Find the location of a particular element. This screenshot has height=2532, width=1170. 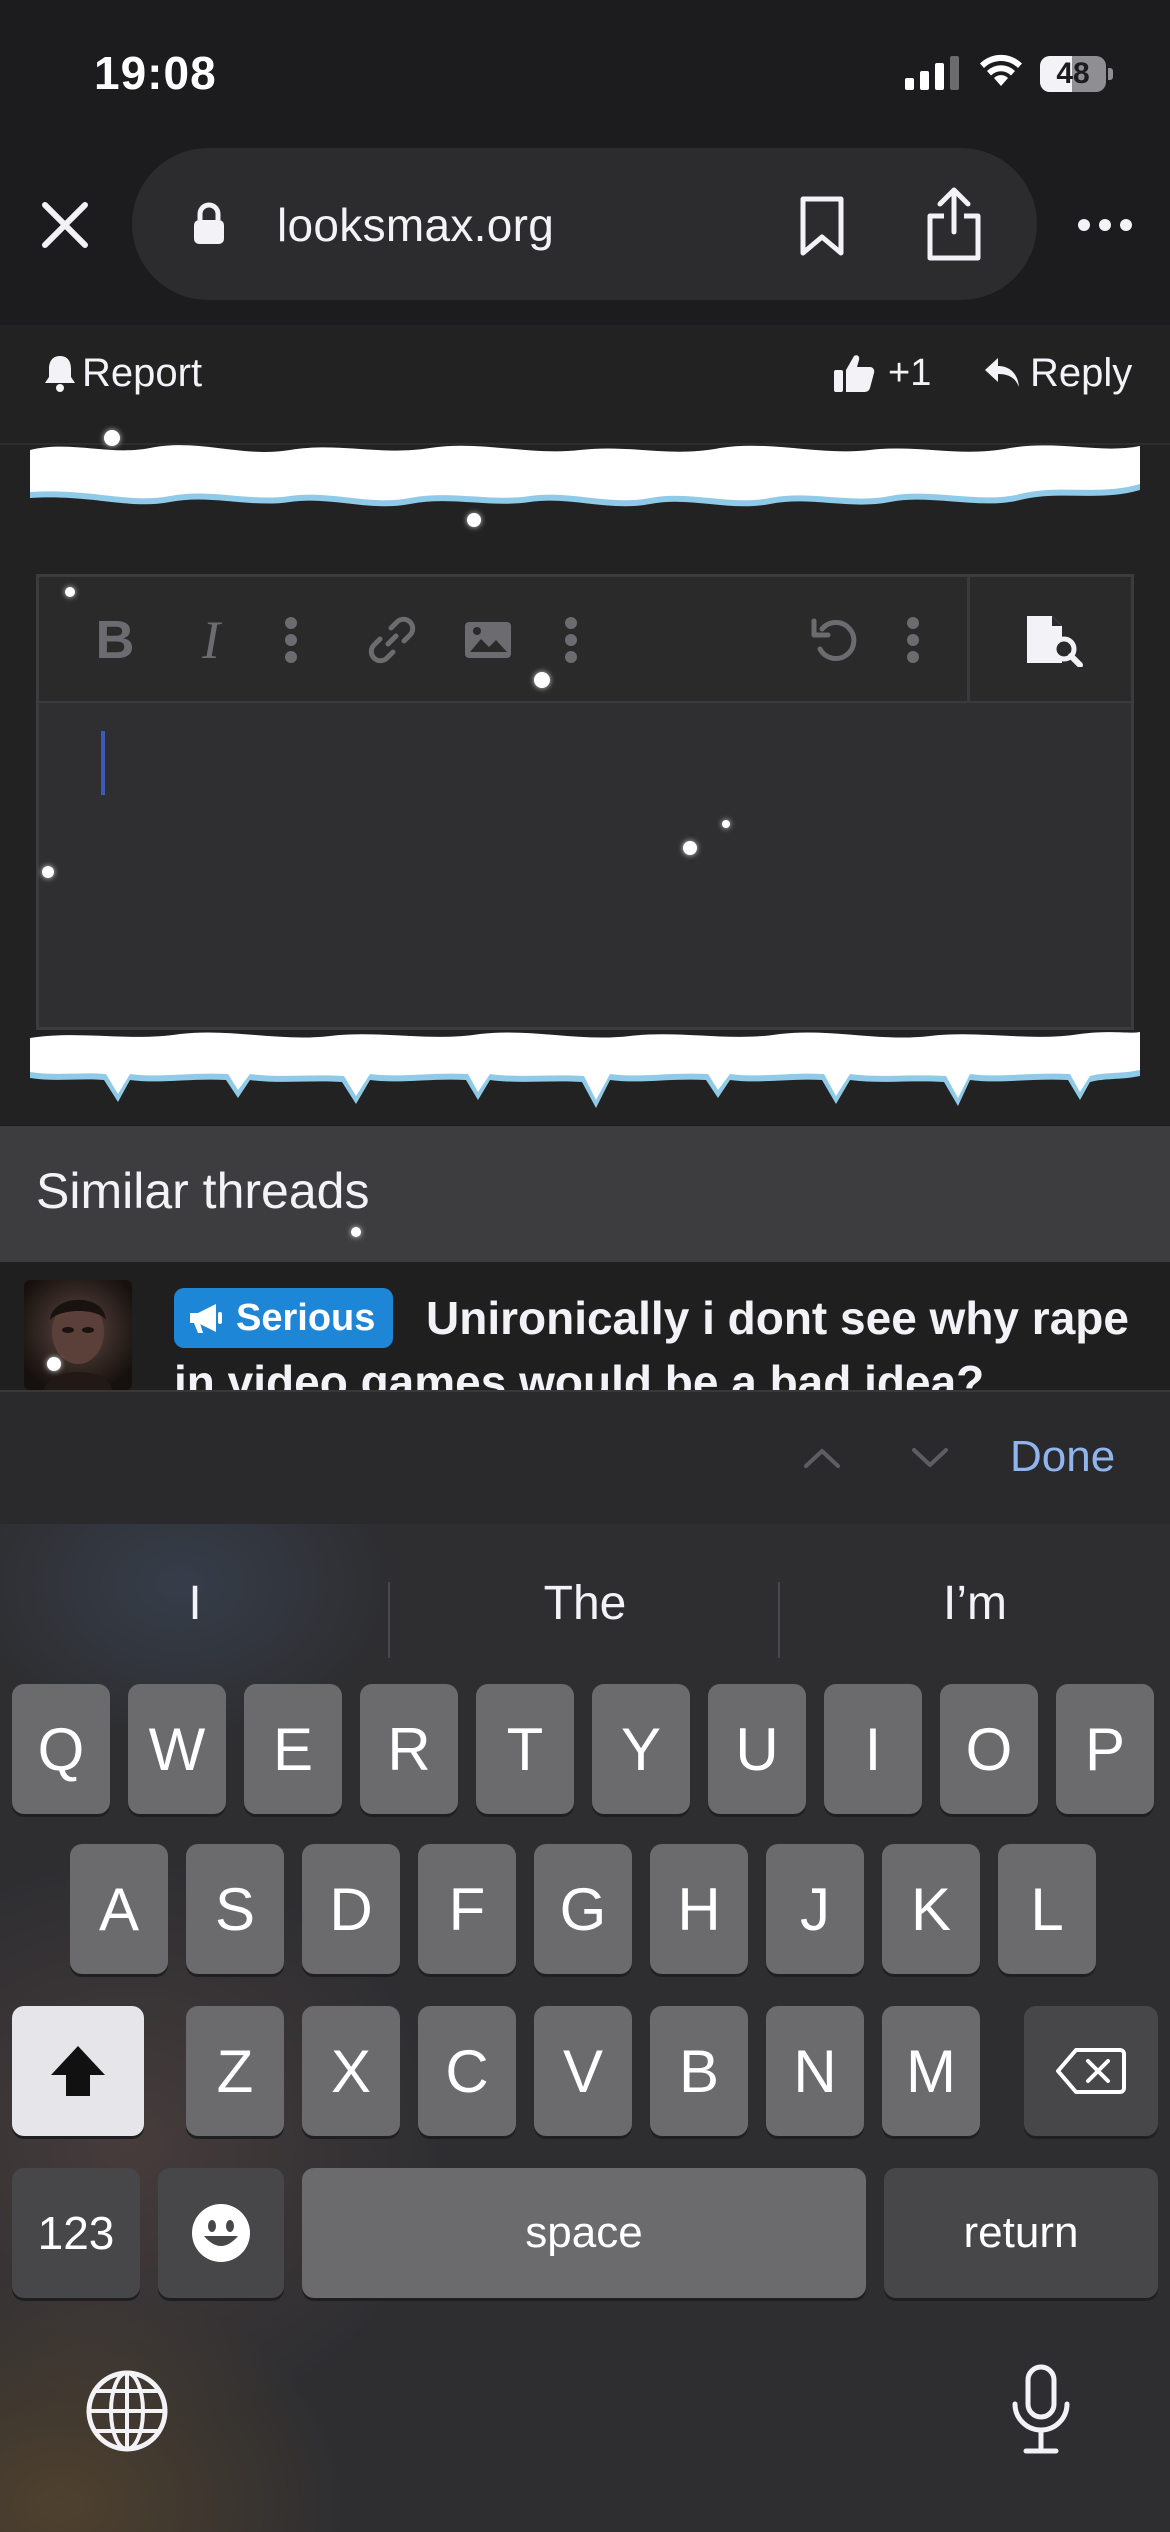

share-icon is located at coordinates (954, 224).